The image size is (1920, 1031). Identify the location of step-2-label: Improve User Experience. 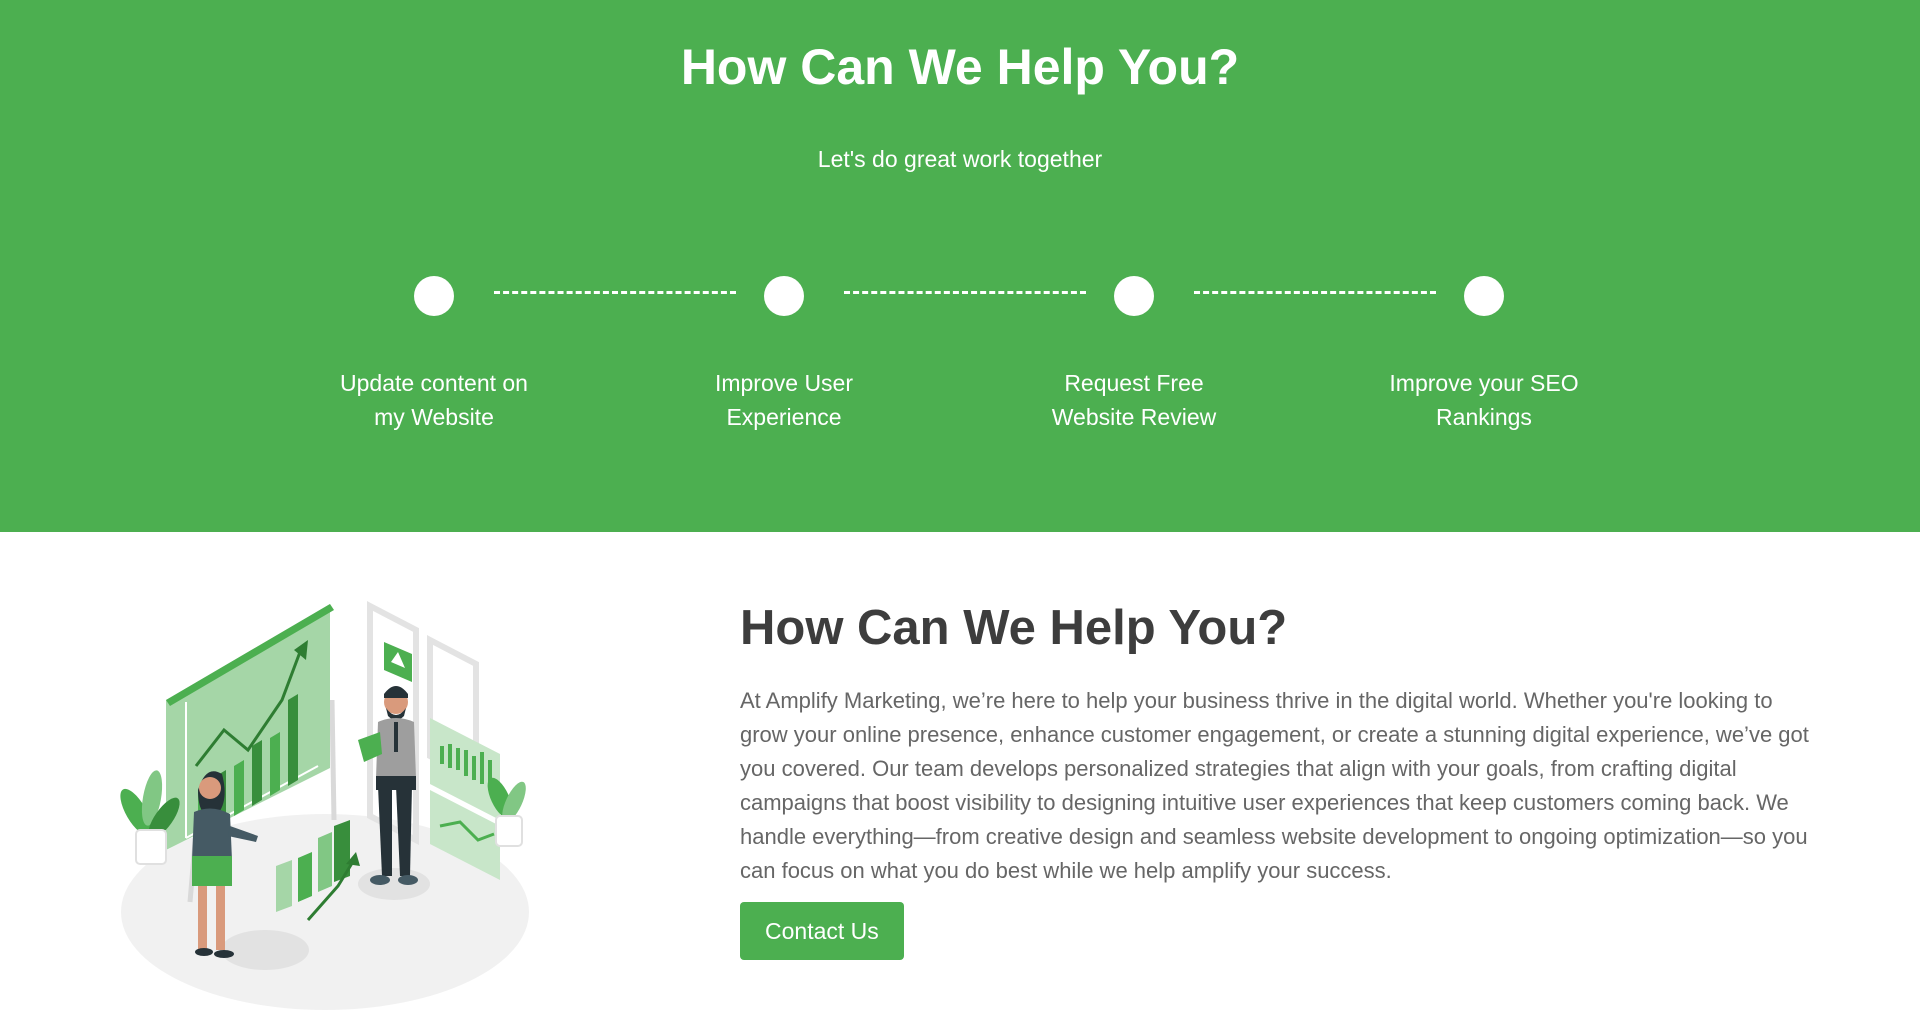
(784, 400).